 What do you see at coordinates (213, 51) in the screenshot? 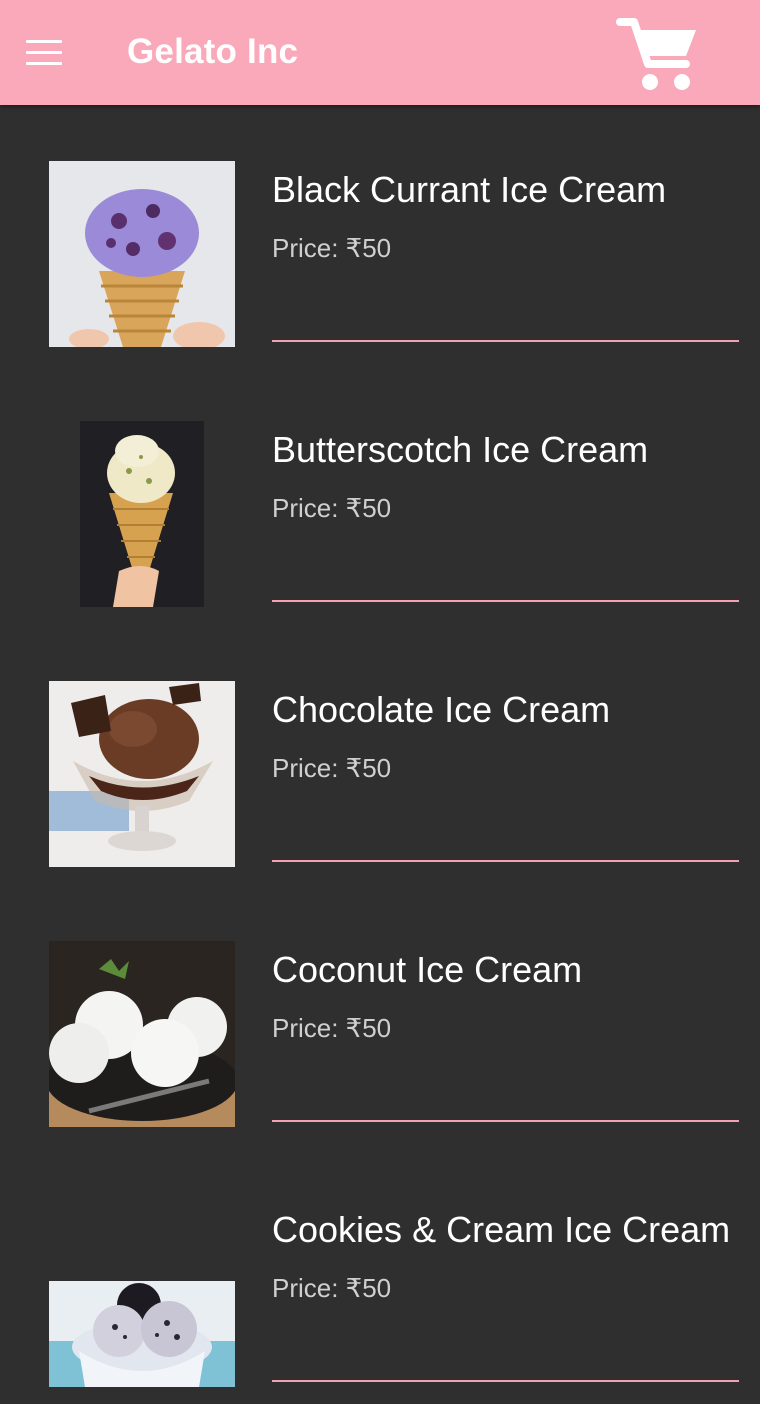
I see `app-title: Gelato Inc` at bounding box center [213, 51].